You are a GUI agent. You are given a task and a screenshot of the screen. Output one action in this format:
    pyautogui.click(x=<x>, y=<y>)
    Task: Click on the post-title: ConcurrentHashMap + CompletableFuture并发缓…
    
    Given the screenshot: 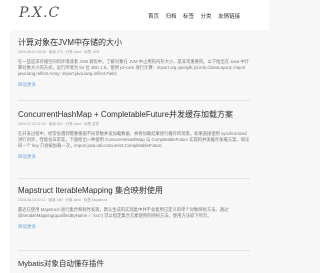 What is the action you would take?
    pyautogui.click(x=134, y=115)
    